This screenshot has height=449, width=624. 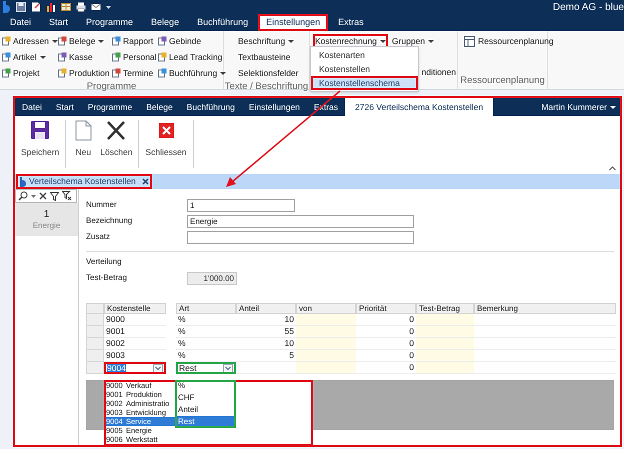 What do you see at coordinates (206, 368) in the screenshot?
I see `combo-box: Rest` at bounding box center [206, 368].